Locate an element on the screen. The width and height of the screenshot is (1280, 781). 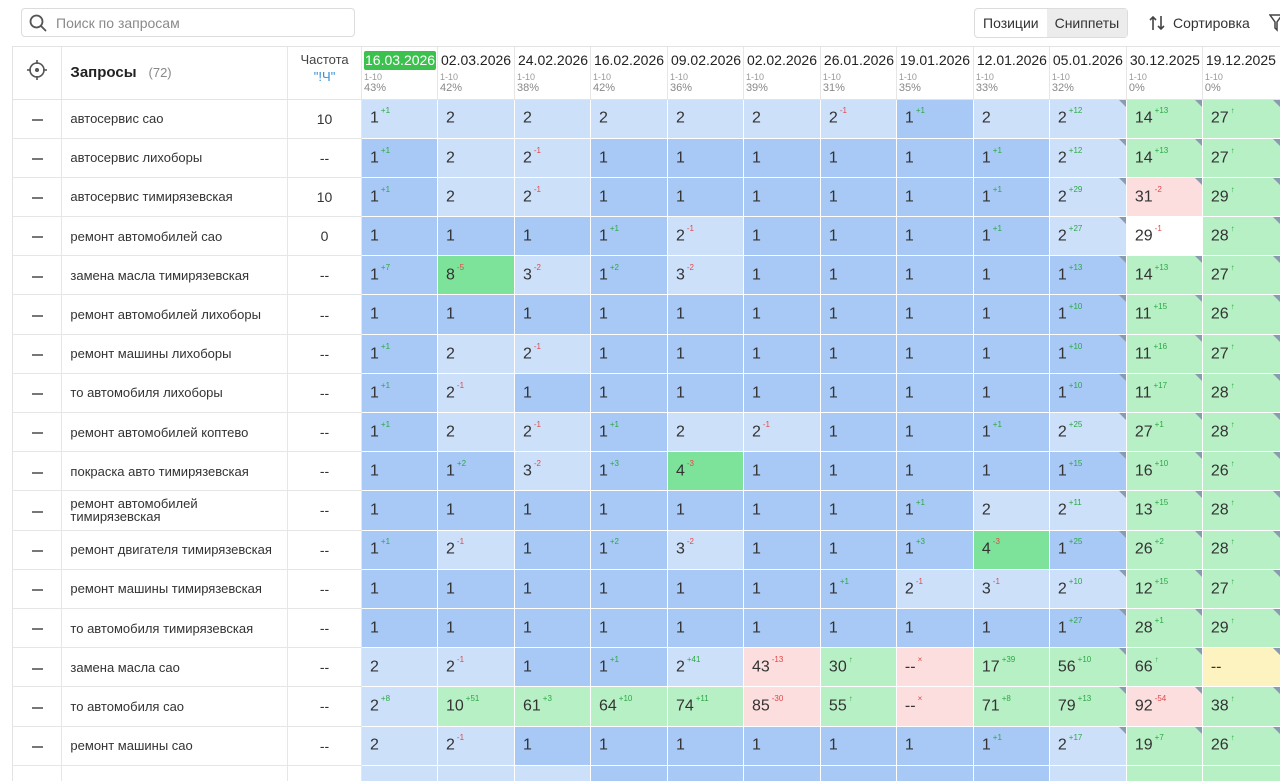
position-cell: 1 +25 is located at coordinates (1088, 550).